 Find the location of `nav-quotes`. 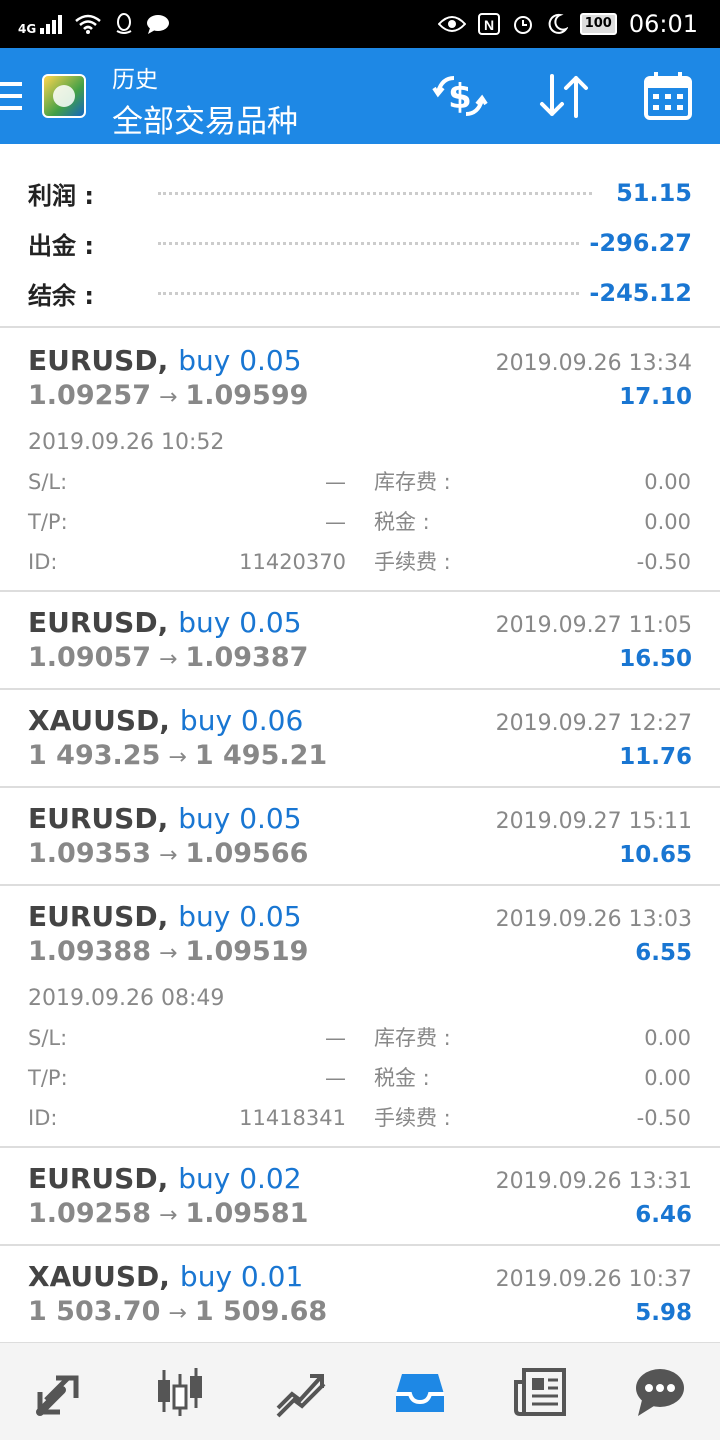

nav-quotes is located at coordinates (60, 1392).